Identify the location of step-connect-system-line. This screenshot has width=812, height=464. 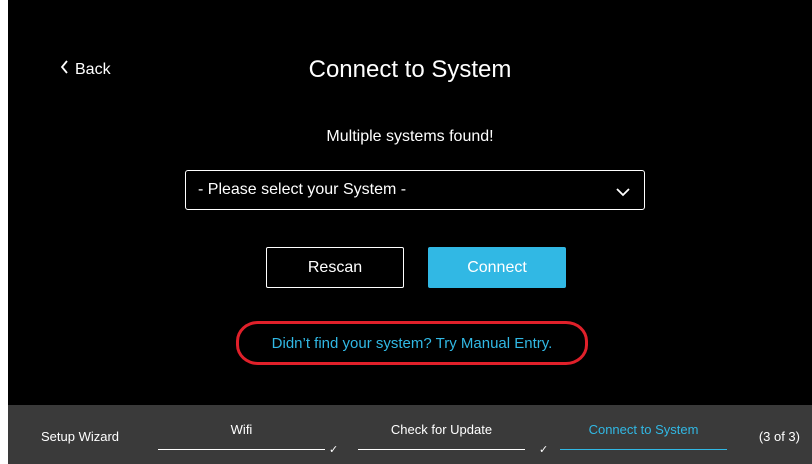
(643, 449).